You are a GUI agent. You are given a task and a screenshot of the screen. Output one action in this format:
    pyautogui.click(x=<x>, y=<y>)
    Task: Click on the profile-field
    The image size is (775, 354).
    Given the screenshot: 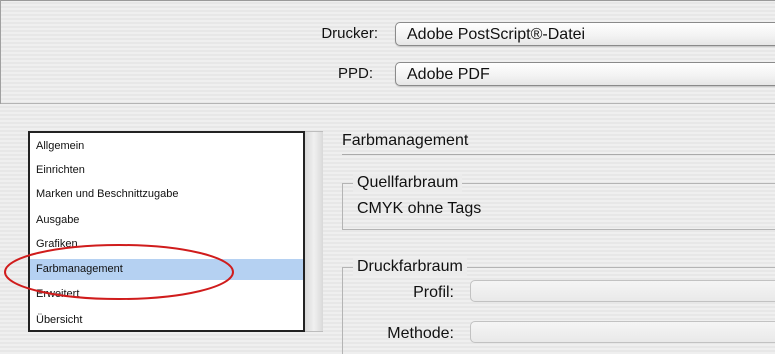 What is the action you would take?
    pyautogui.click(x=622, y=291)
    